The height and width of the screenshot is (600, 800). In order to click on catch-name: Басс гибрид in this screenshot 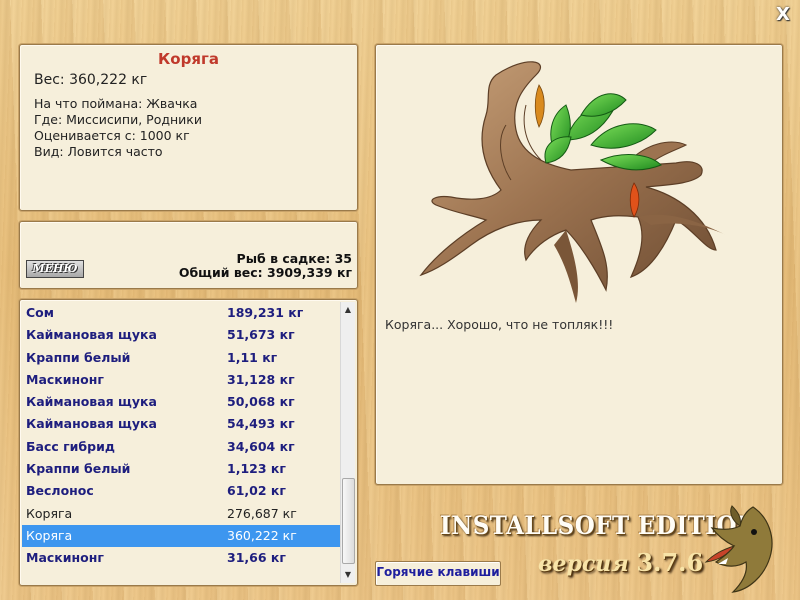, I will do `click(70, 446)`.